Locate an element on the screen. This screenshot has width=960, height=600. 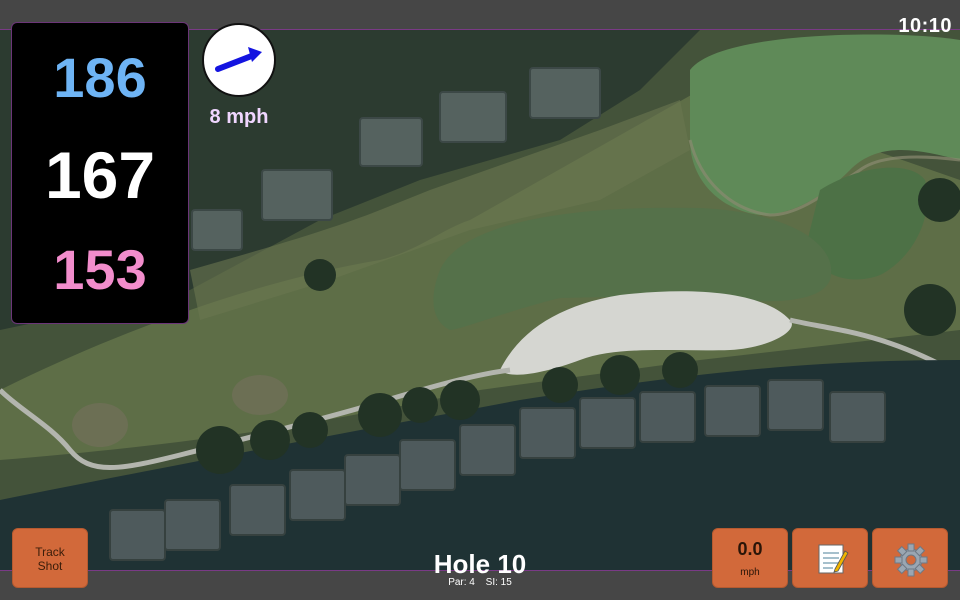
gear-icon is located at coordinates (911, 560).